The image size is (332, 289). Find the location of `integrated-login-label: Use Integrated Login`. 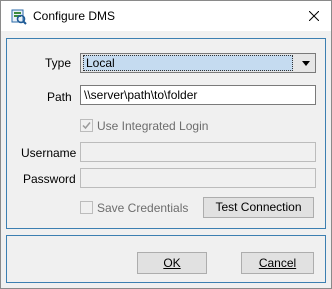

integrated-login-label: Use Integrated Login is located at coordinates (153, 126).